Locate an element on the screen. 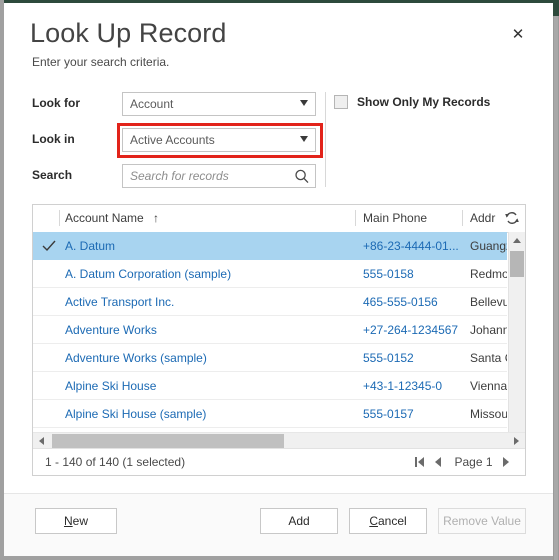 This screenshot has height=560, width=559. address-value: Johanne is located at coordinates (488, 330).